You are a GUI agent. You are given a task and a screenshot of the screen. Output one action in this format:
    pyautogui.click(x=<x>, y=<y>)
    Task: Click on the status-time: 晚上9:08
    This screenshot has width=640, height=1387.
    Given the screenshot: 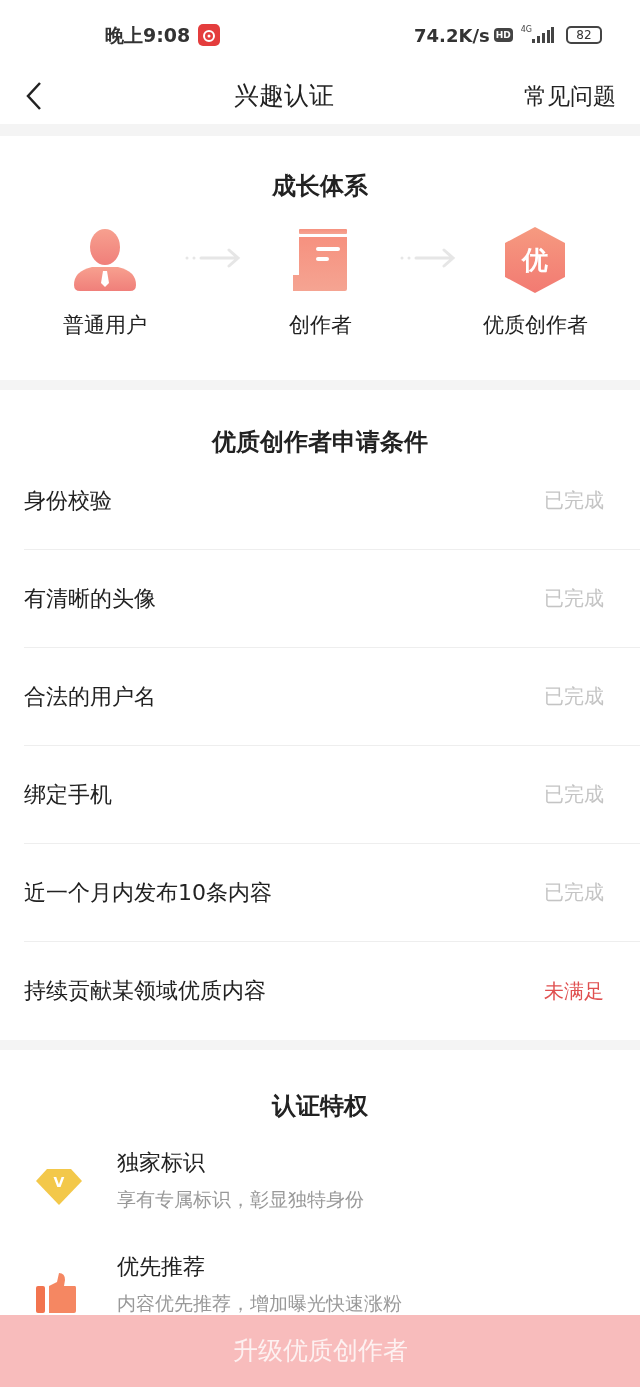 What is the action you would take?
    pyautogui.click(x=148, y=35)
    